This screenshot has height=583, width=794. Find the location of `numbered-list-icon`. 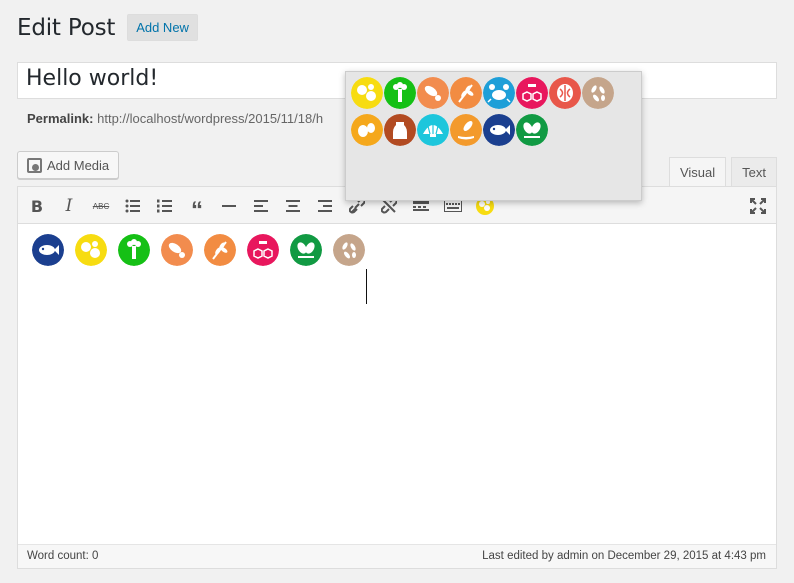

numbered-list-icon is located at coordinates (165, 206).